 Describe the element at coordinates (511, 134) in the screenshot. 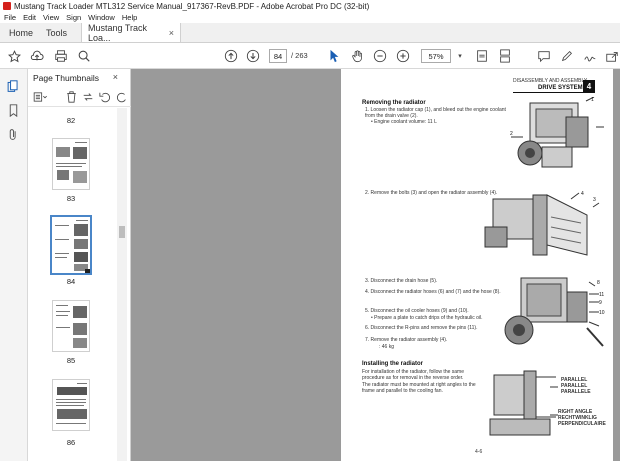

I see `svg-text: 2` at that location.